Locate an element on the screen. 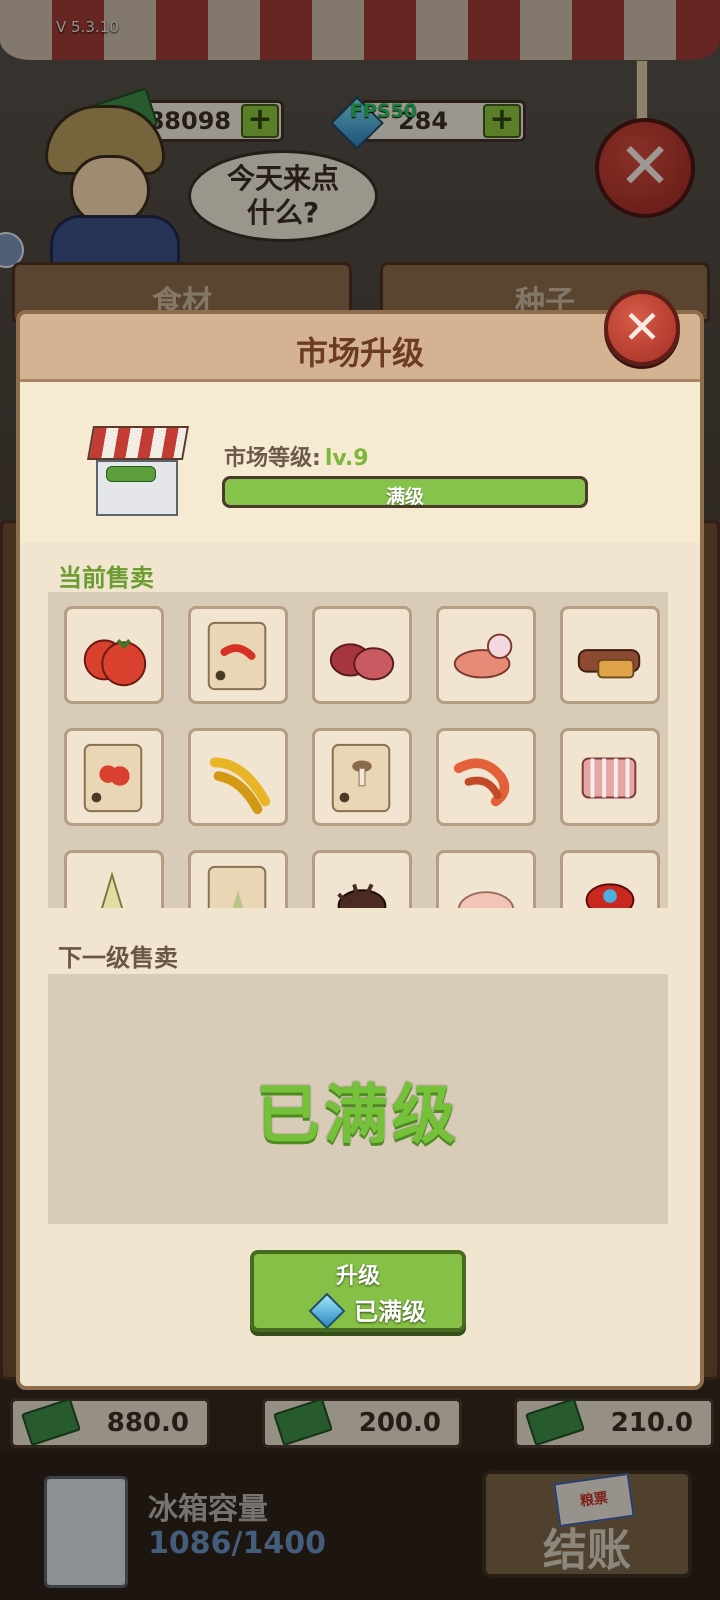 This screenshot has height=1600, width=720. level-progress-bar: 满级 is located at coordinates (405, 492).